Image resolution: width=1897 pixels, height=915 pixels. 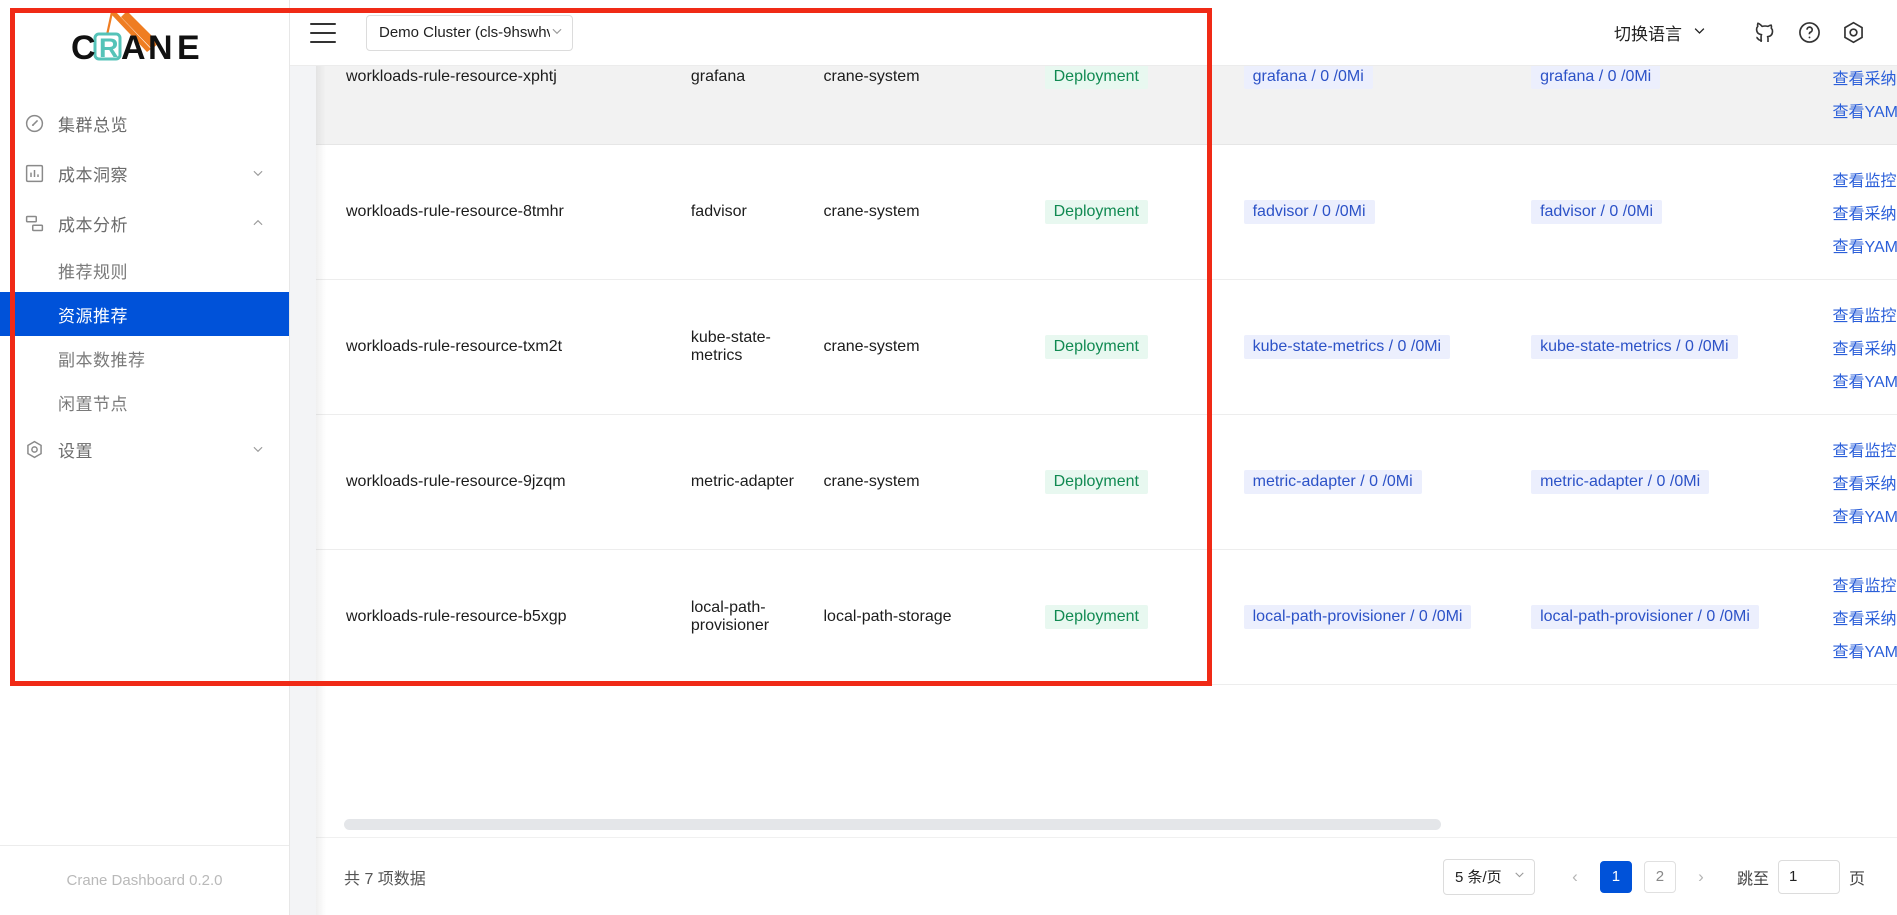 What do you see at coordinates (464, 32) in the screenshot?
I see `cluster-selector-value: Demo Cluster (cls-9hswhvp` at bounding box center [464, 32].